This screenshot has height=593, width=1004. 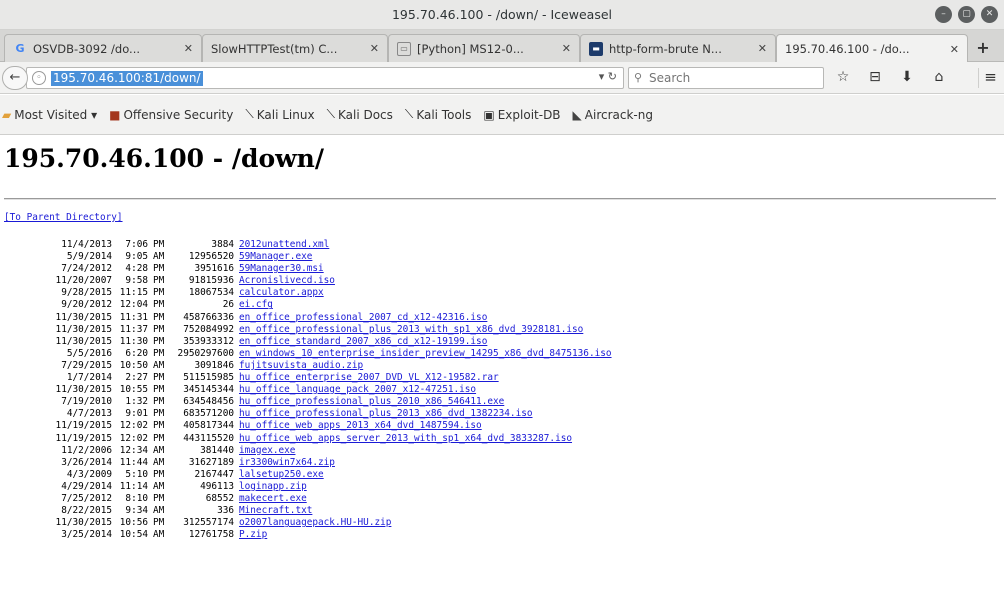 I want to click on bookmark-label: Most Visited ▾, so click(x=56, y=114).